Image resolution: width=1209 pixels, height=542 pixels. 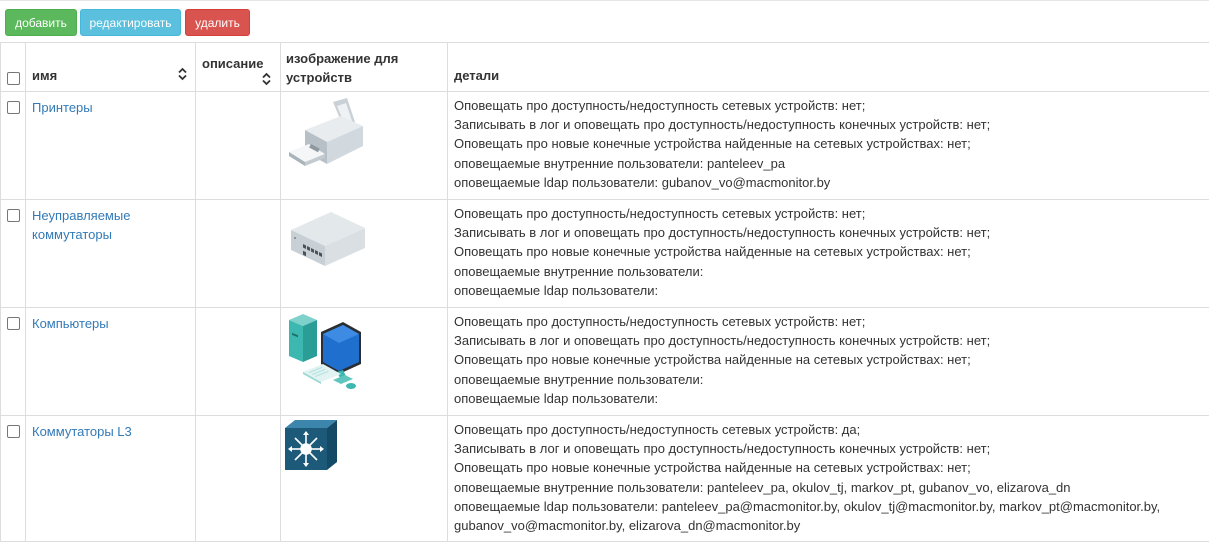 What do you see at coordinates (217, 22) in the screenshot?
I see `delete-button: удалить` at bounding box center [217, 22].